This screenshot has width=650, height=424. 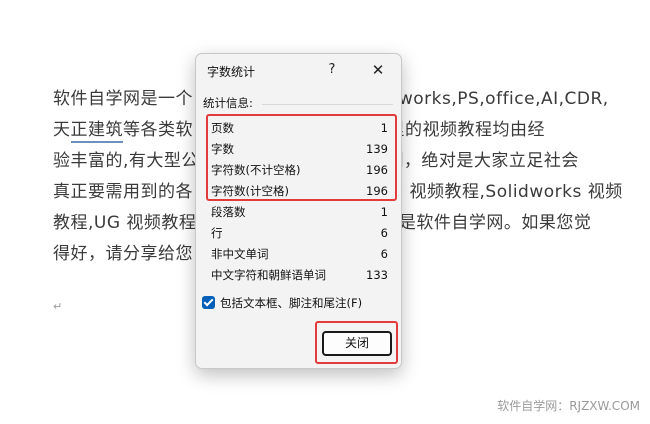 I want to click on close-button: 关闭, so click(x=357, y=343).